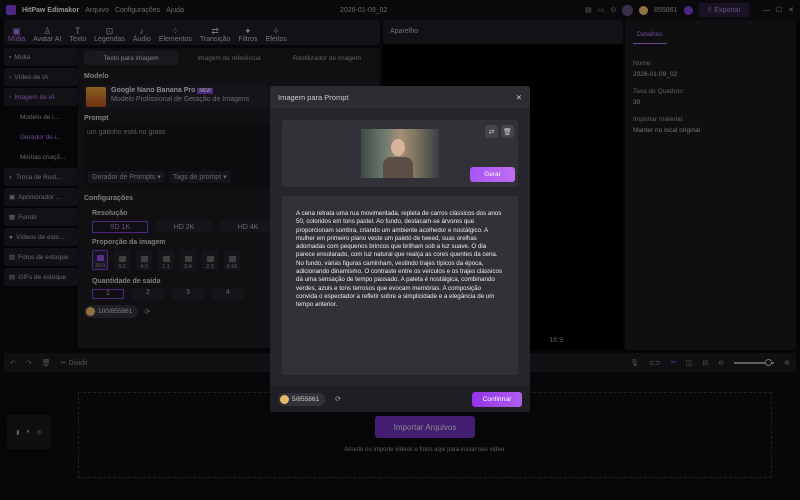 The image size is (800, 500). Describe the element at coordinates (655, 363) in the screenshot. I see `link-icon: ⊂⊃` at that location.